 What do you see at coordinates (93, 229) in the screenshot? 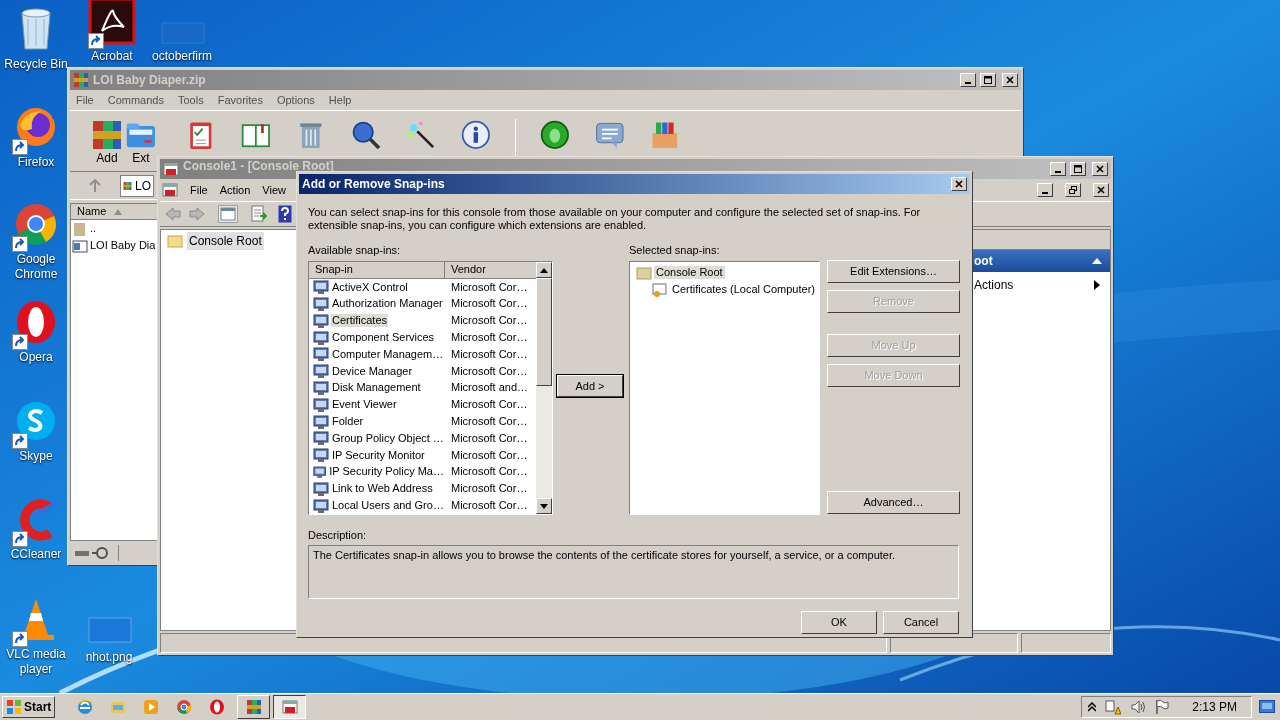
I see `file-name: ..` at bounding box center [93, 229].